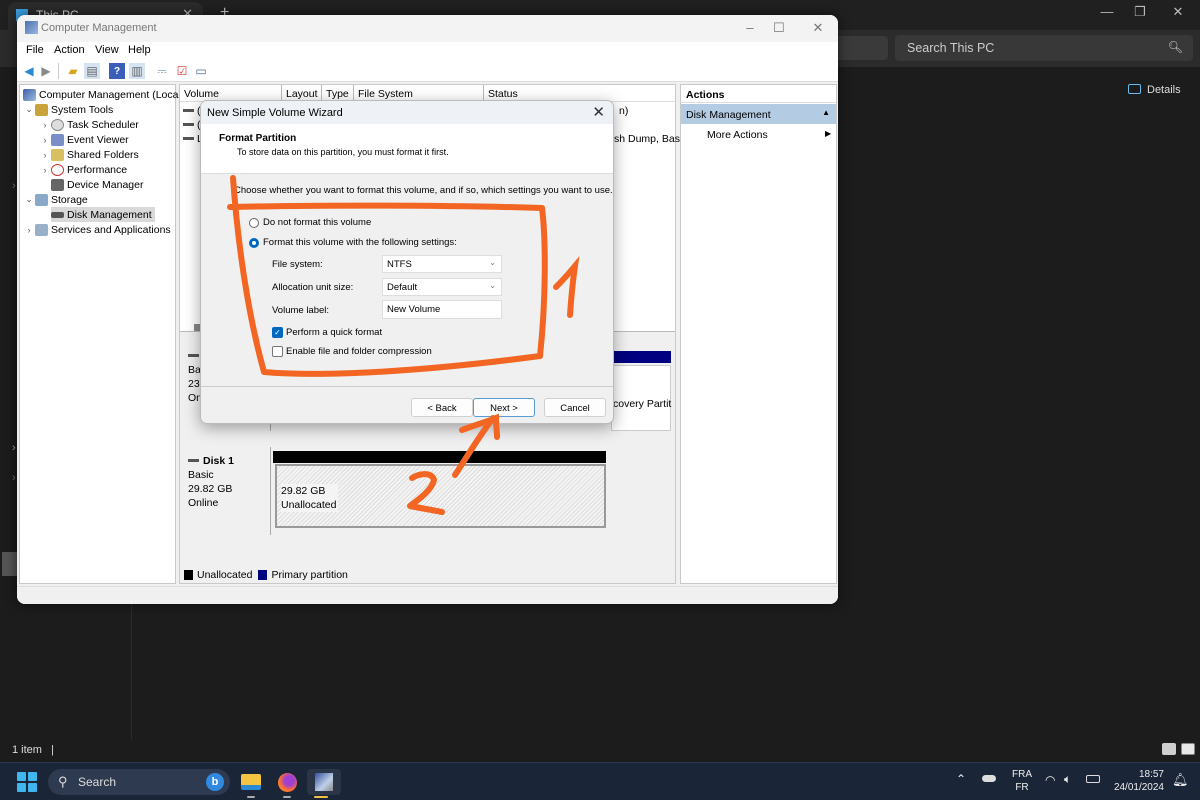 This screenshot has height=800, width=1200. I want to click on back-arrow-icon: ◀, so click(29, 71).